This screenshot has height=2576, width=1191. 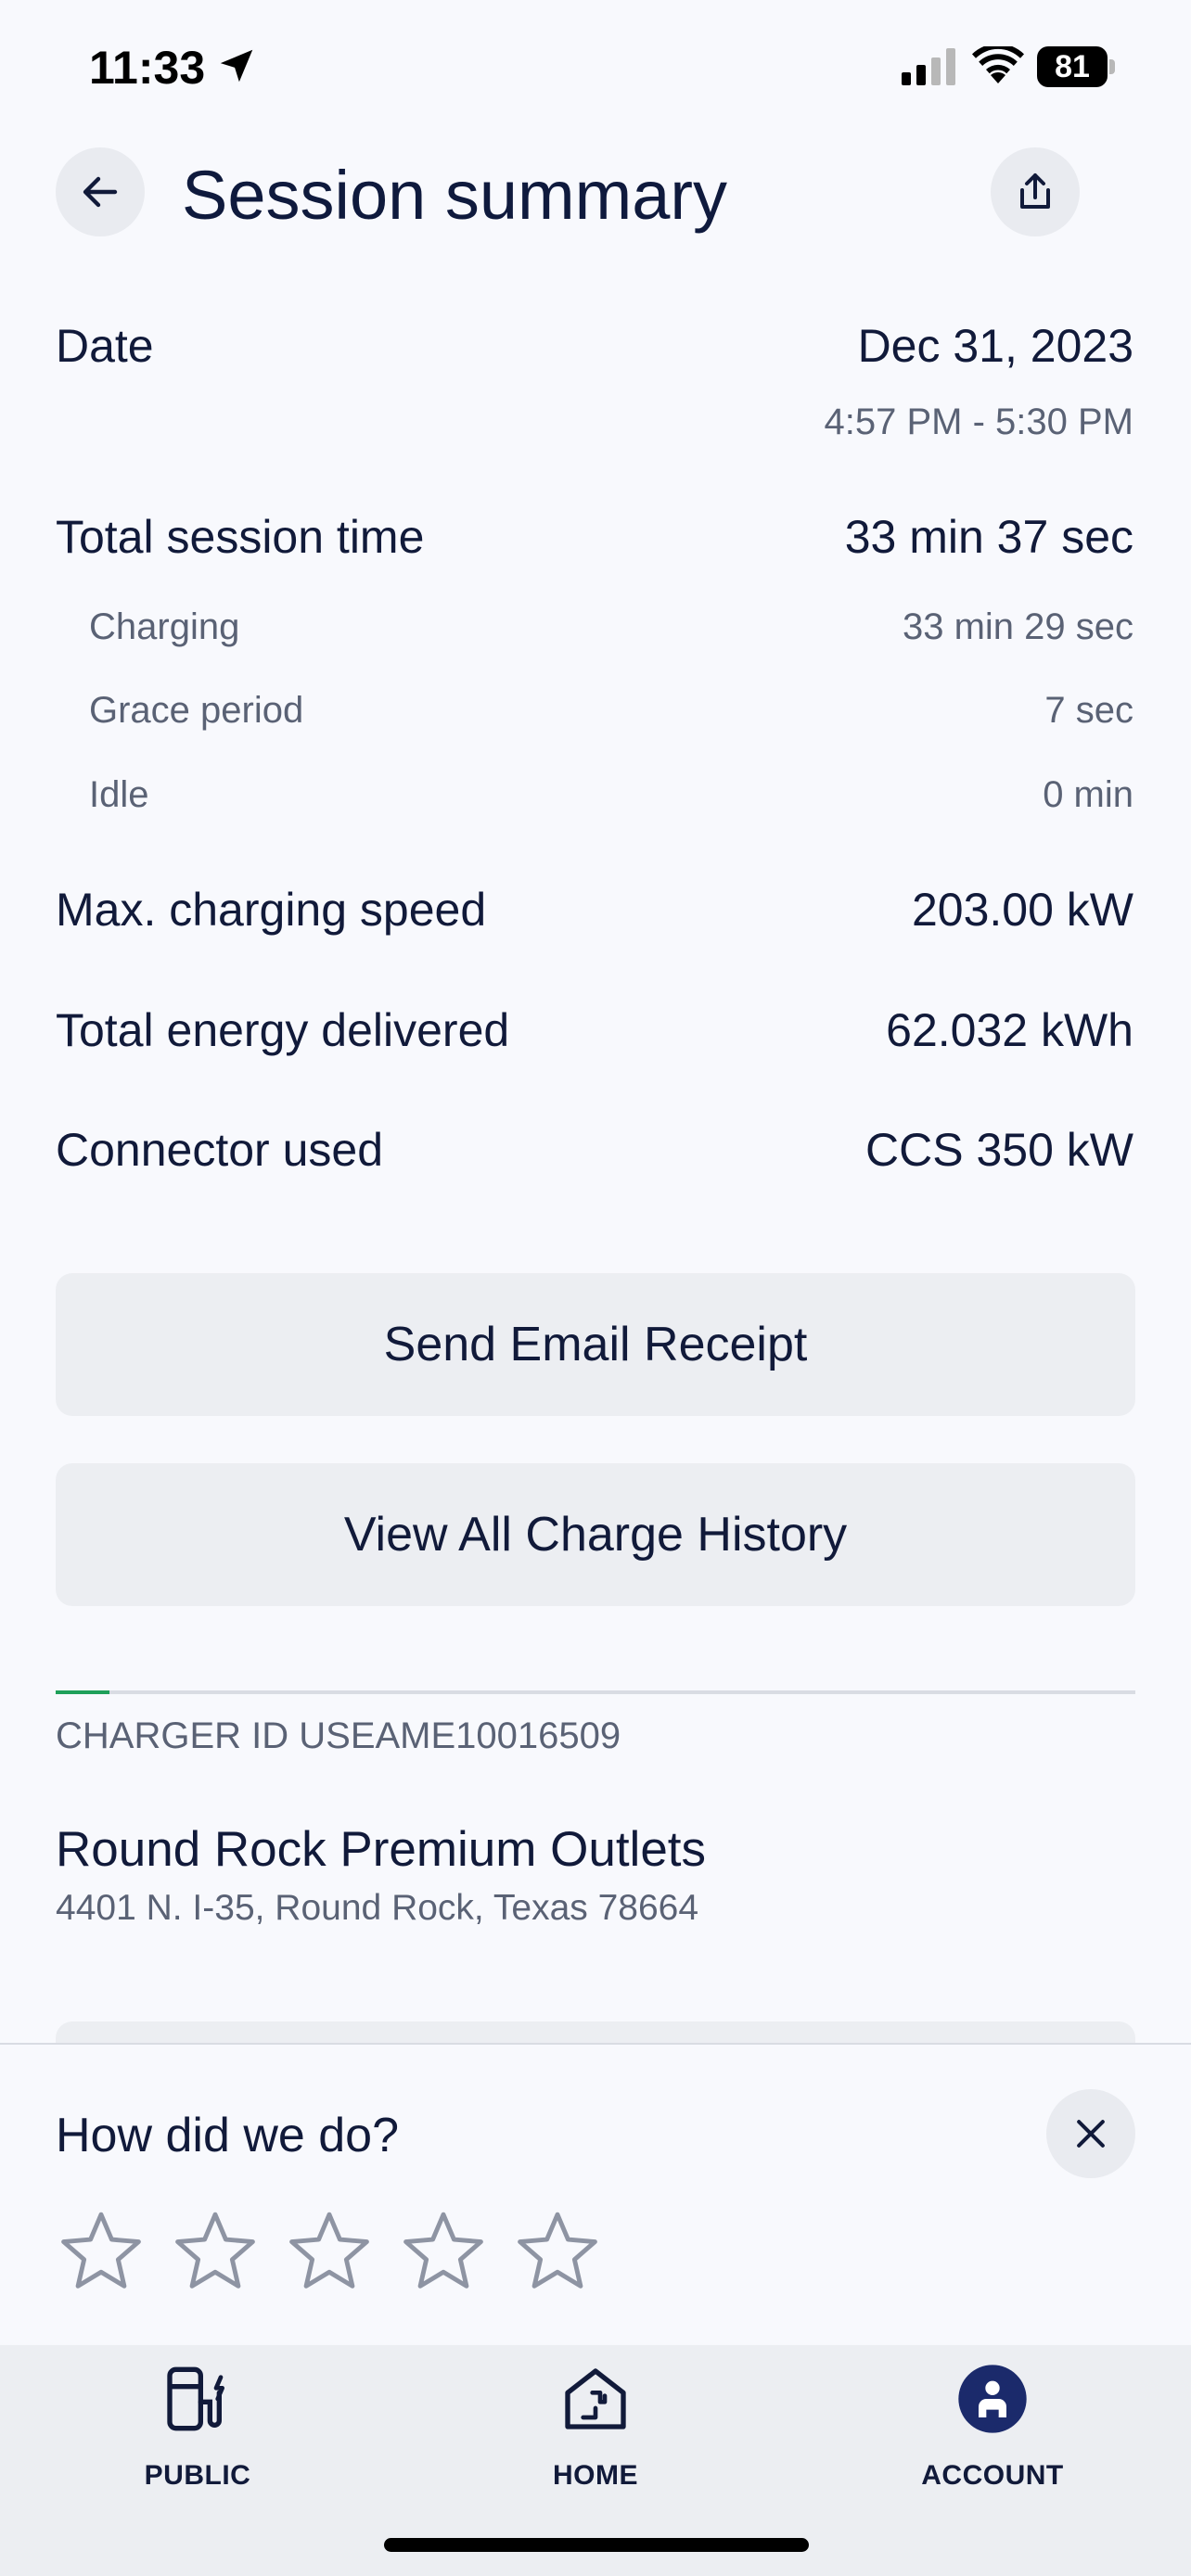 I want to click on connector-used-label: Connector used, so click(x=220, y=1150).